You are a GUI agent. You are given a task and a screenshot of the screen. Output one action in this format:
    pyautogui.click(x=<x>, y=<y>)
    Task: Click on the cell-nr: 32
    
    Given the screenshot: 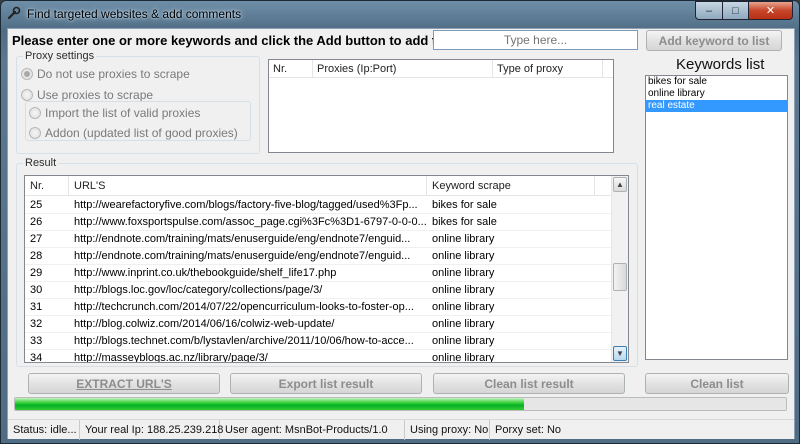 What is the action you would take?
    pyautogui.click(x=36, y=324)
    